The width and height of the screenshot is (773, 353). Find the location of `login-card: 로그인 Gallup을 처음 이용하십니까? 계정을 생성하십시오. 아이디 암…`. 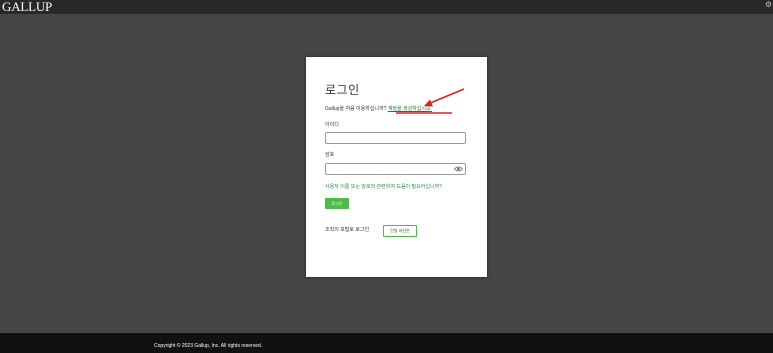

login-card: 로그인 Gallup을 처음 이용하십니까? 계정을 생성하십시오. 아이디 암… is located at coordinates (396, 167).